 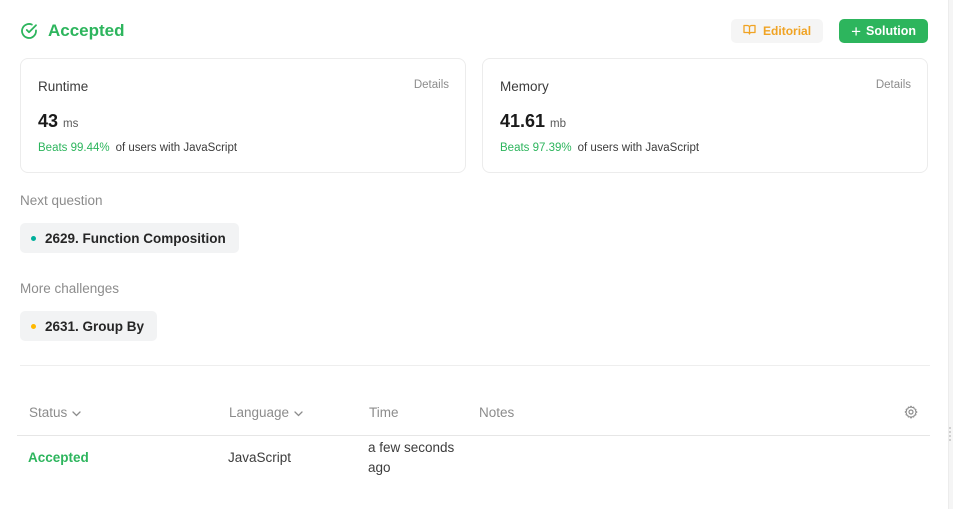 What do you see at coordinates (950, 434) in the screenshot?
I see `drag-handle-icon` at bounding box center [950, 434].